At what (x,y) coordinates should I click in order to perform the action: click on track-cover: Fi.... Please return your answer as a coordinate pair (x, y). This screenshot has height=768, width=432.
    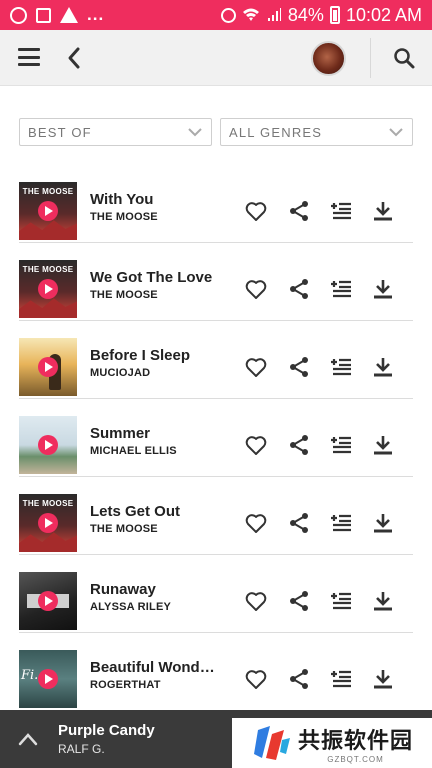
    Looking at the image, I should click on (48, 679).